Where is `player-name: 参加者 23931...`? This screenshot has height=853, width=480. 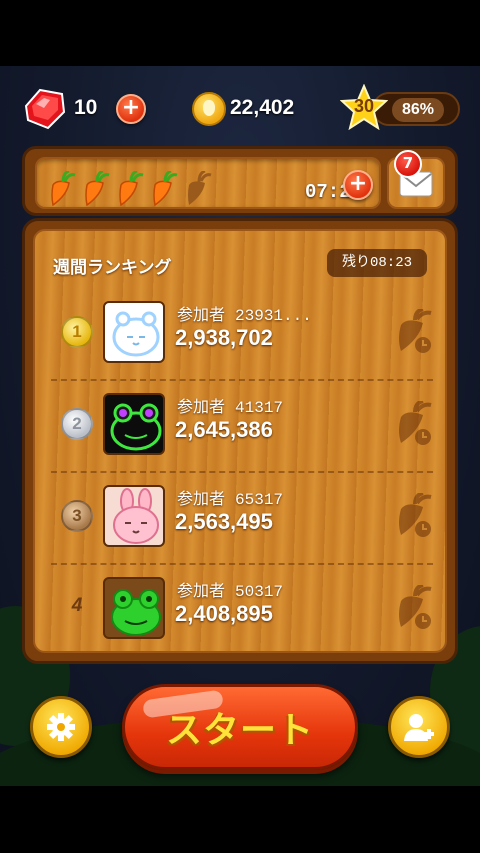
player-name: 参加者 23931... is located at coordinates (244, 313).